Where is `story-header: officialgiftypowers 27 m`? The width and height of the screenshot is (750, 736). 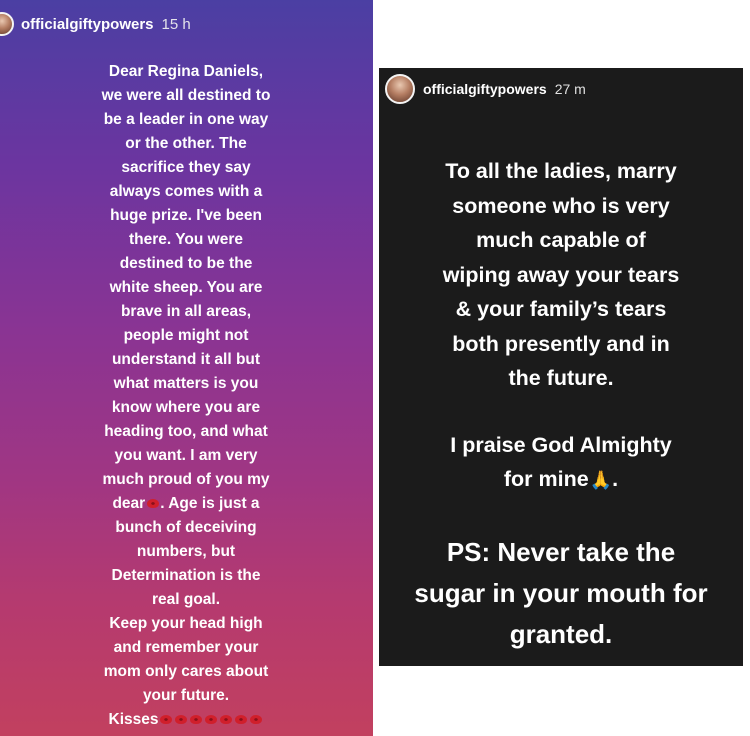
story-header: officialgiftypowers 27 m is located at coordinates (485, 89).